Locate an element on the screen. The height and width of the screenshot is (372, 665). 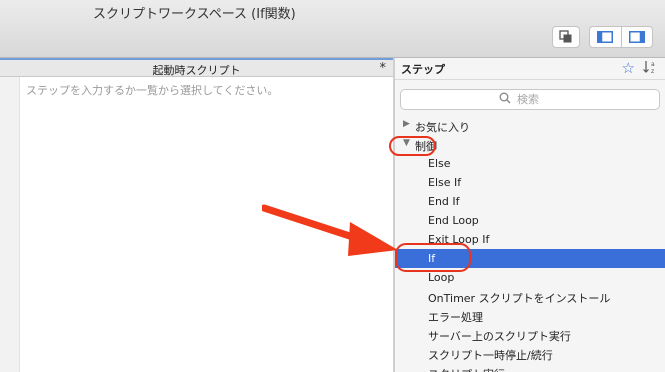
line-gutter is located at coordinates (10, 224).